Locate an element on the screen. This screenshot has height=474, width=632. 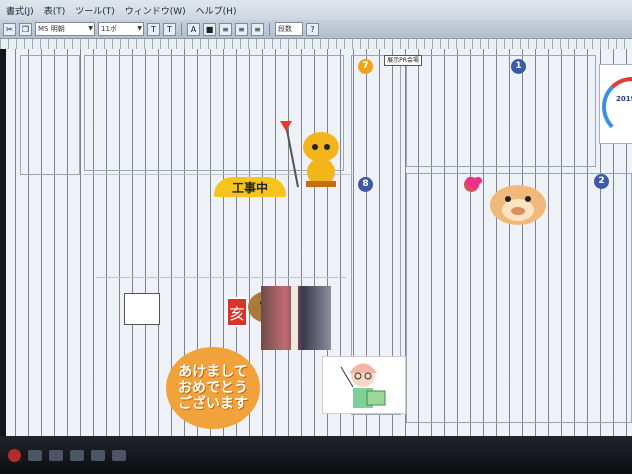
explorer-icon is located at coordinates (35, 455).